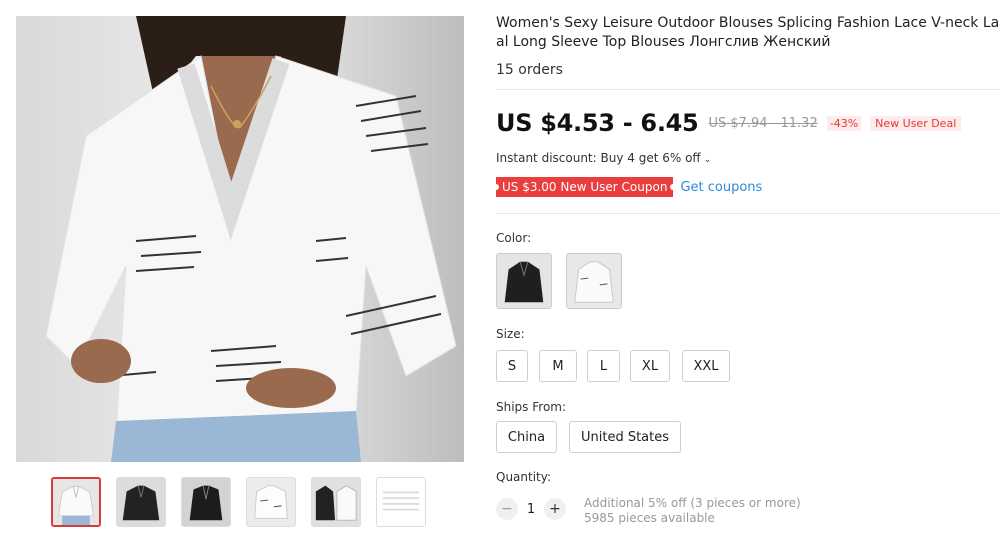 The width and height of the screenshot is (1000, 541). I want to click on coupon-row: US $3.00 New User Coupon Get coupons, so click(627, 187).